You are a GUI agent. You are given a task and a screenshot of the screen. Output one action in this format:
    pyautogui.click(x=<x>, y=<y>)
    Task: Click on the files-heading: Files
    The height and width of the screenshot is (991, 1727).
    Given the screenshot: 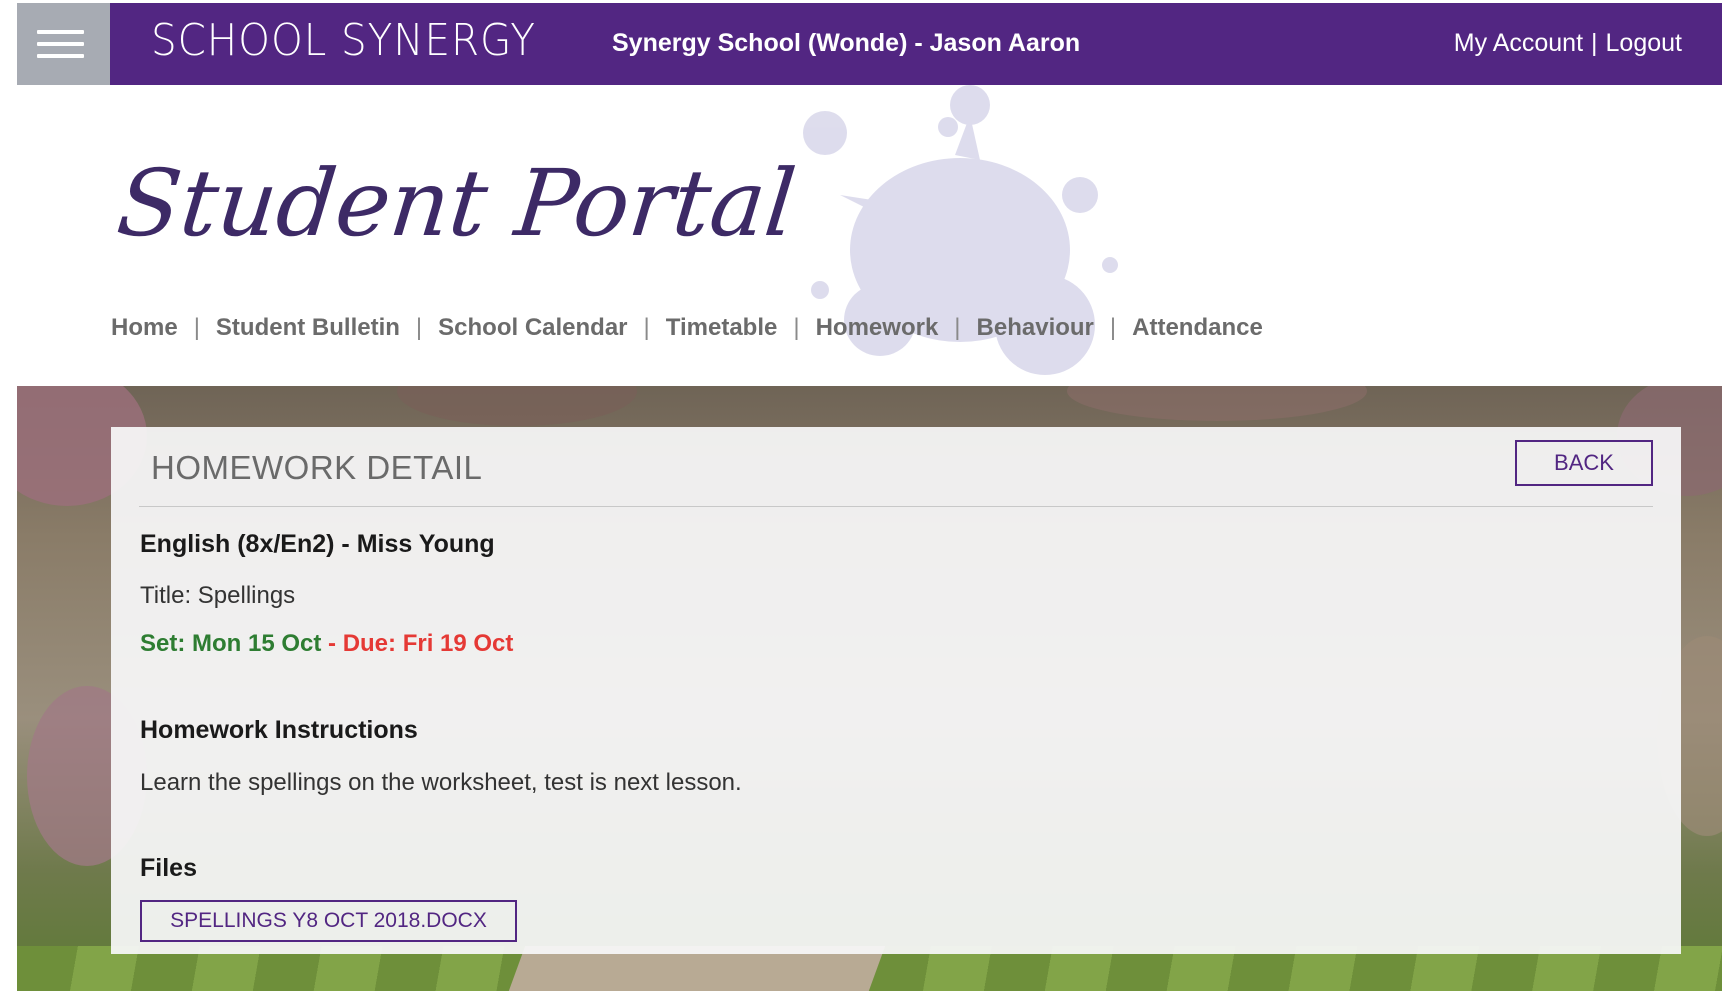 What is the action you would take?
    pyautogui.click(x=168, y=868)
    